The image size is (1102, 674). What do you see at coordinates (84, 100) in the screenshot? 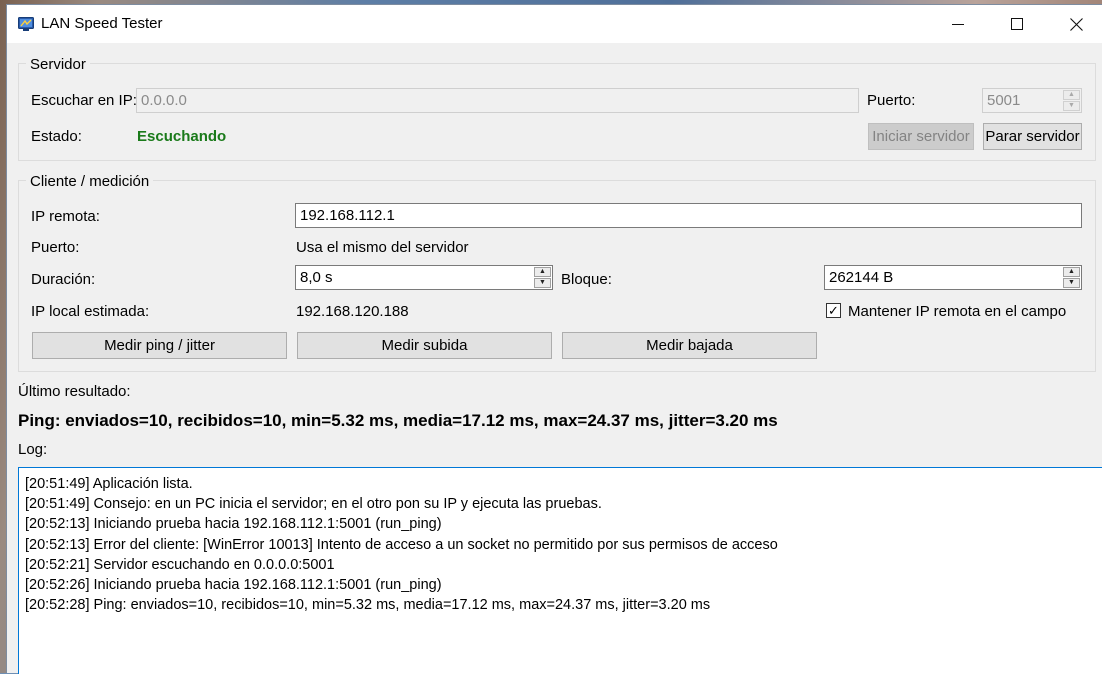
I see `listen-ip-label: Escuchar en IP:` at bounding box center [84, 100].